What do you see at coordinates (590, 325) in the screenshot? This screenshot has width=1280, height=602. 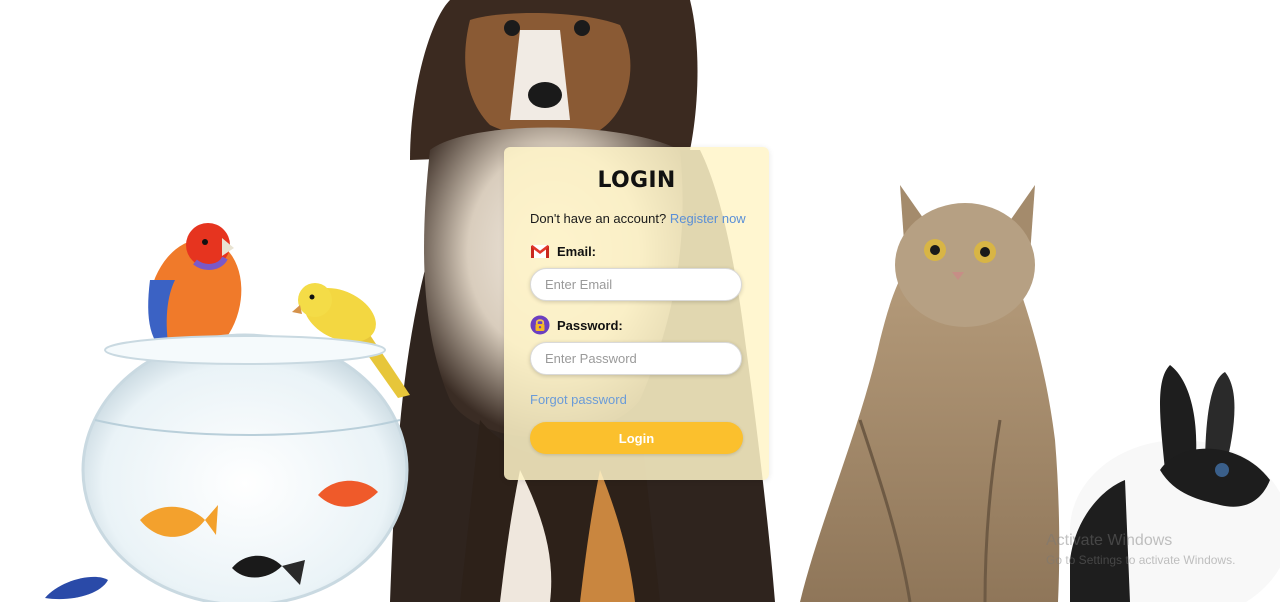 I see `password-label-text: Password:` at bounding box center [590, 325].